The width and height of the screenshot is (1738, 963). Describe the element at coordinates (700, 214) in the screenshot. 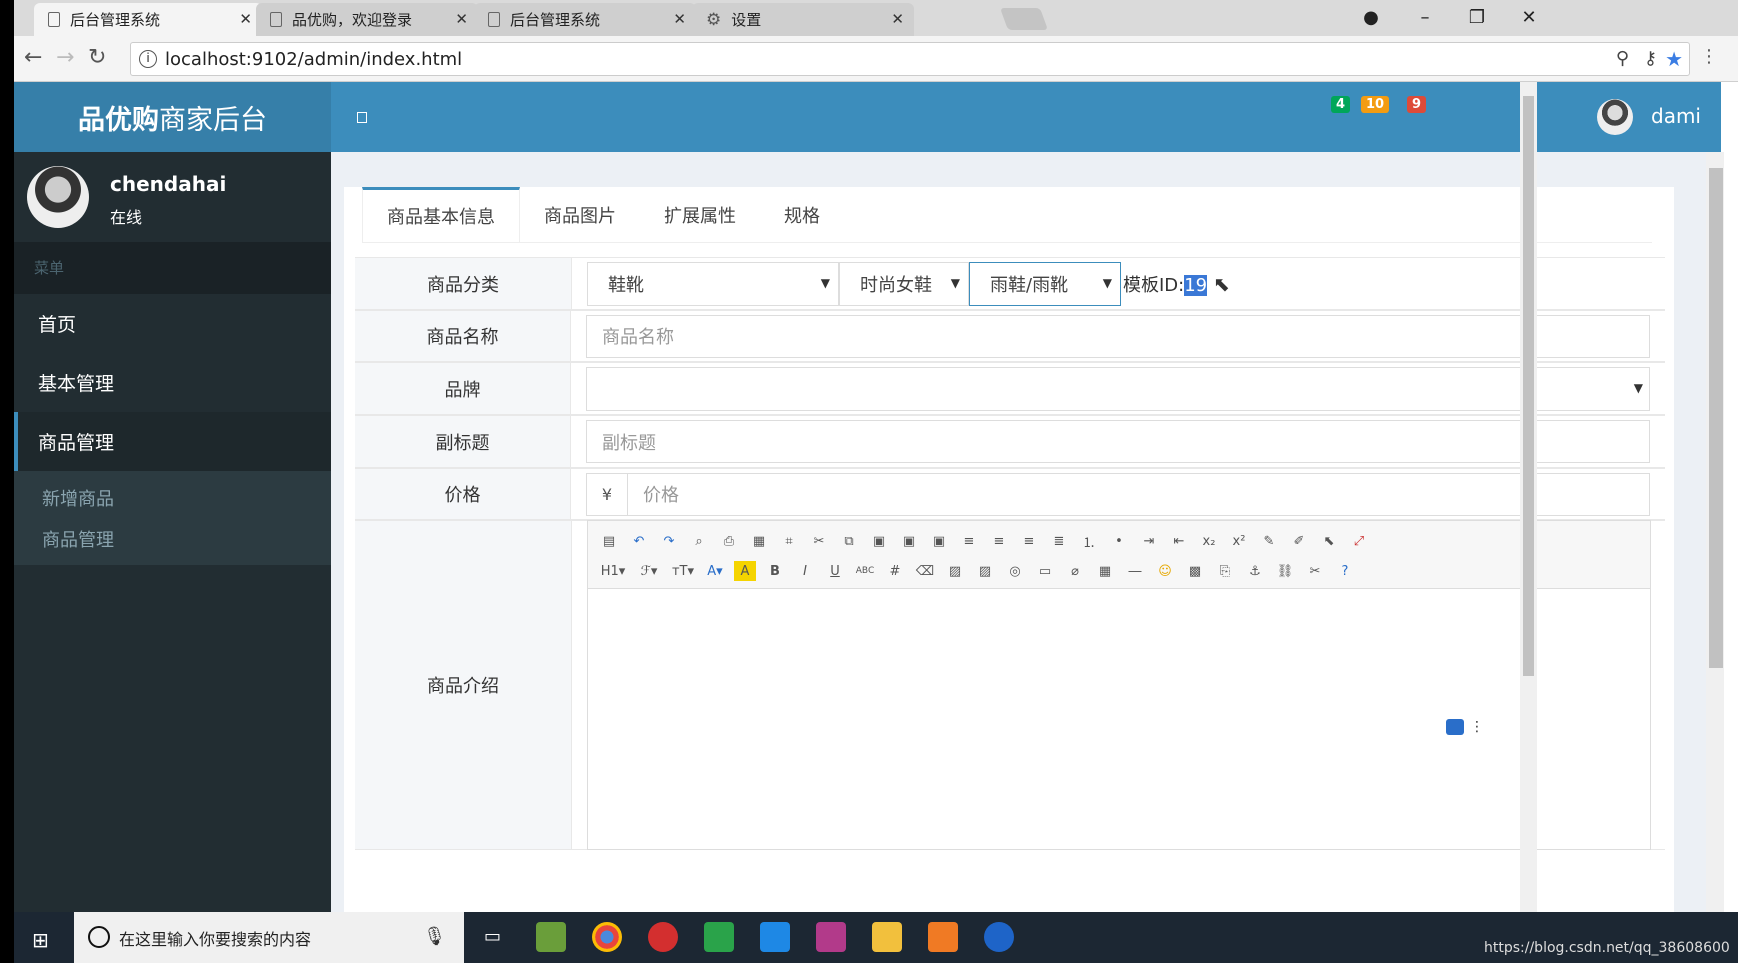

I see `tab-extended-attrs: 扩展属性` at that location.